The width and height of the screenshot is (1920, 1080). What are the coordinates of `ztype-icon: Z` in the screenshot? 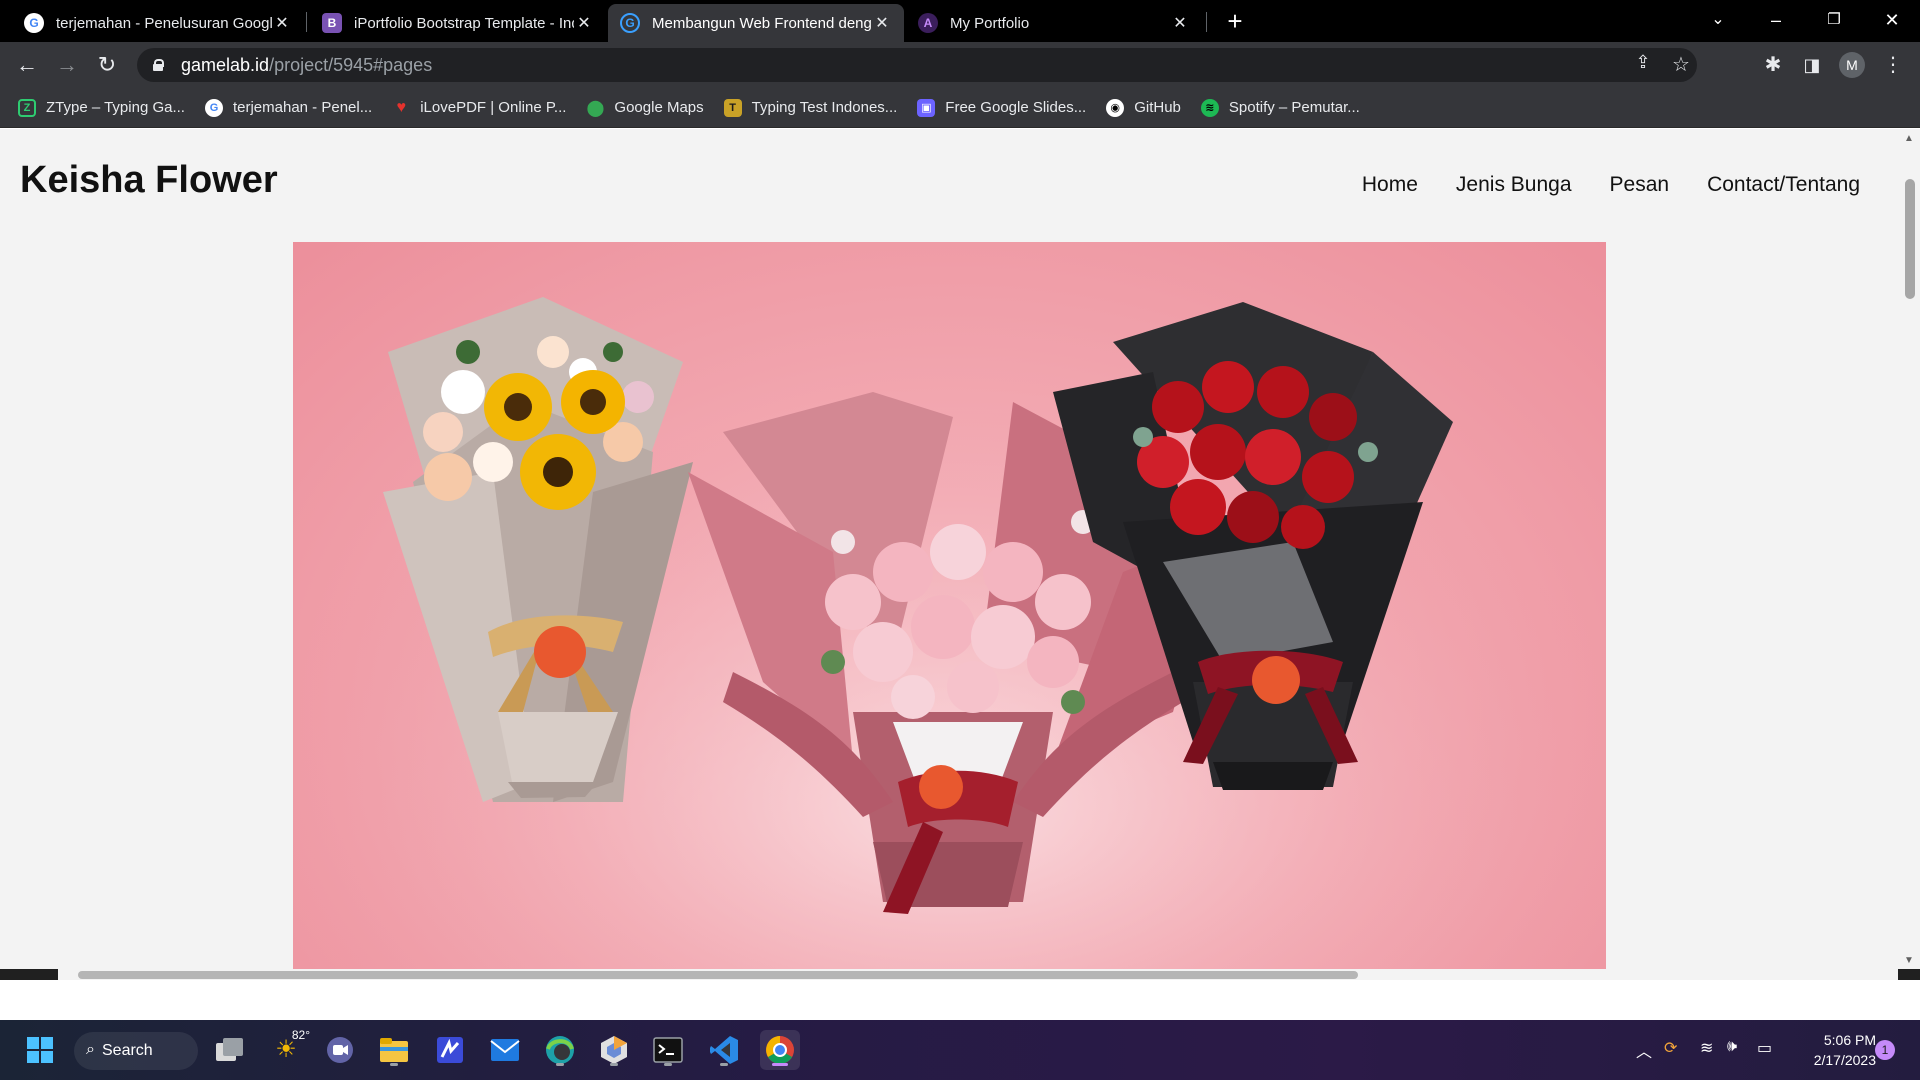 It's located at (27, 107).